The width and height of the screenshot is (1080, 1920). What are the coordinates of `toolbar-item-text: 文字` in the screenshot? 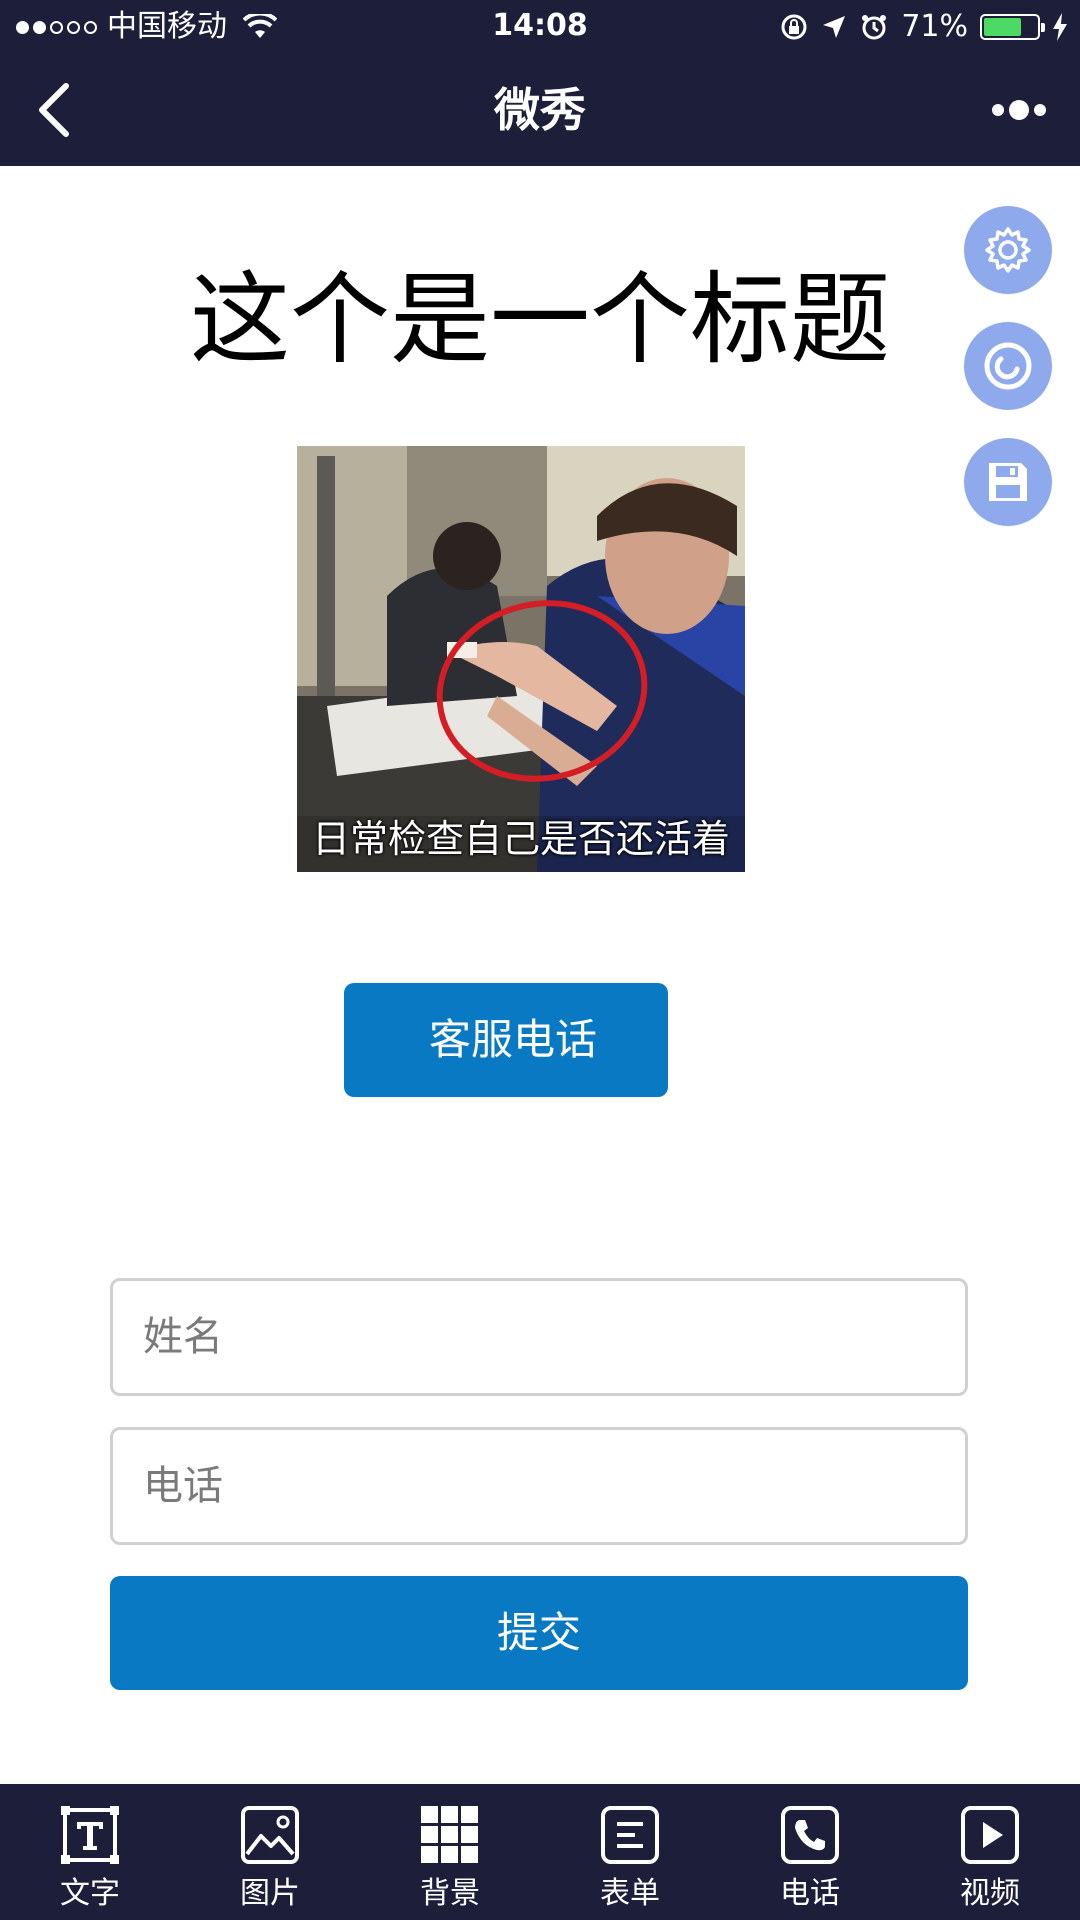 It's located at (90, 1852).